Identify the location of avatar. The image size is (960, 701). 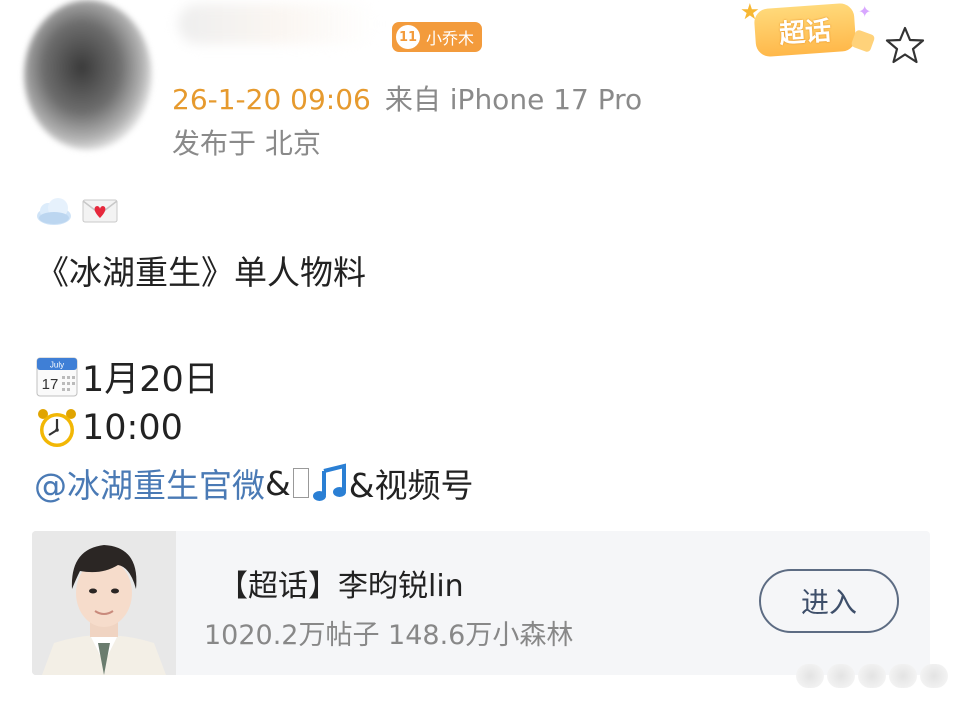
(88, 75).